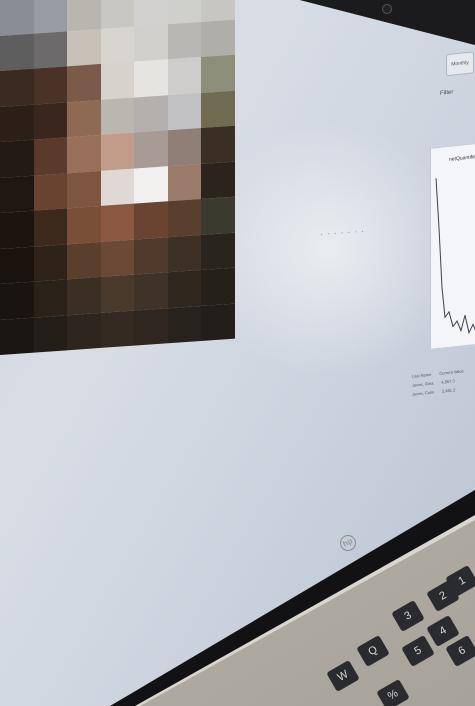 The width and height of the screenshot is (475, 706). What do you see at coordinates (455, 257) in the screenshot?
I see `mini-line-chart` at bounding box center [455, 257].